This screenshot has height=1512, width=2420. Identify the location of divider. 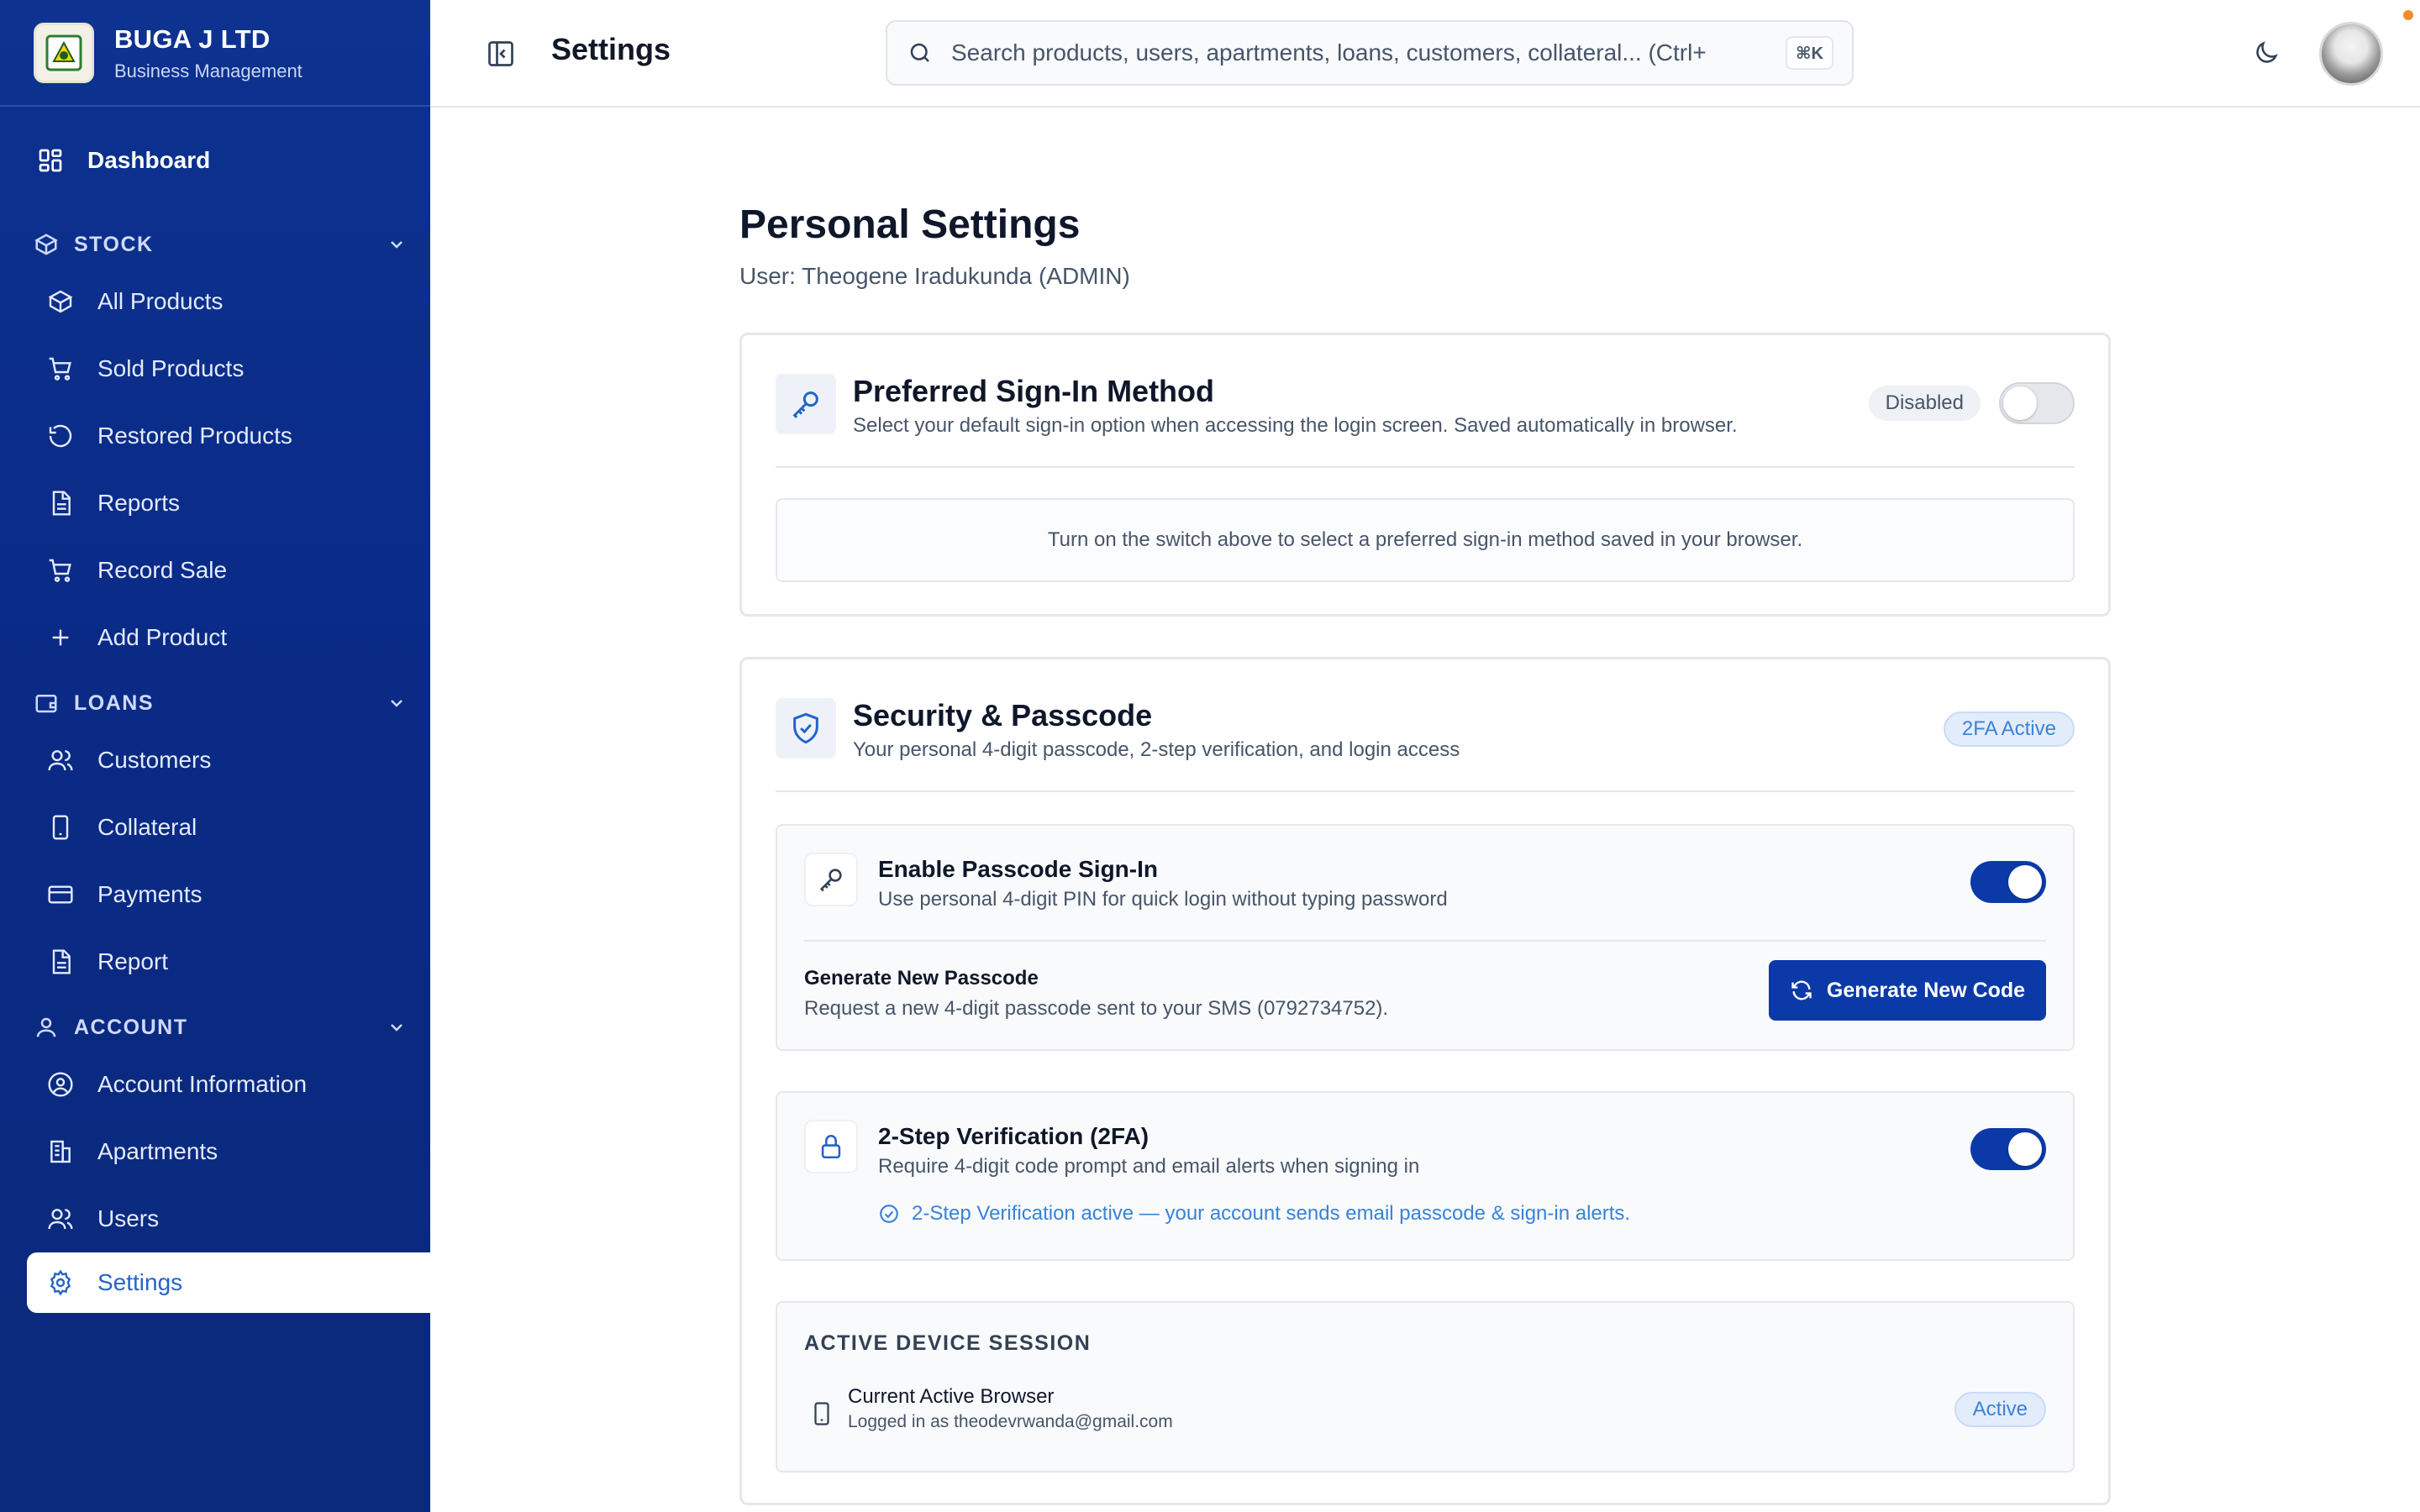
(1425, 941).